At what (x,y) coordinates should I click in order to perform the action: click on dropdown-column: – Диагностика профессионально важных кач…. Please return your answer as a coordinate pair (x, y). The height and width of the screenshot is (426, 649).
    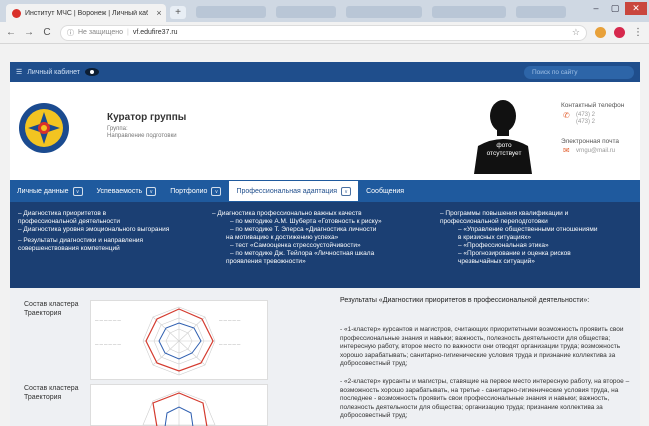
    Looking at the image, I should click on (297, 238).